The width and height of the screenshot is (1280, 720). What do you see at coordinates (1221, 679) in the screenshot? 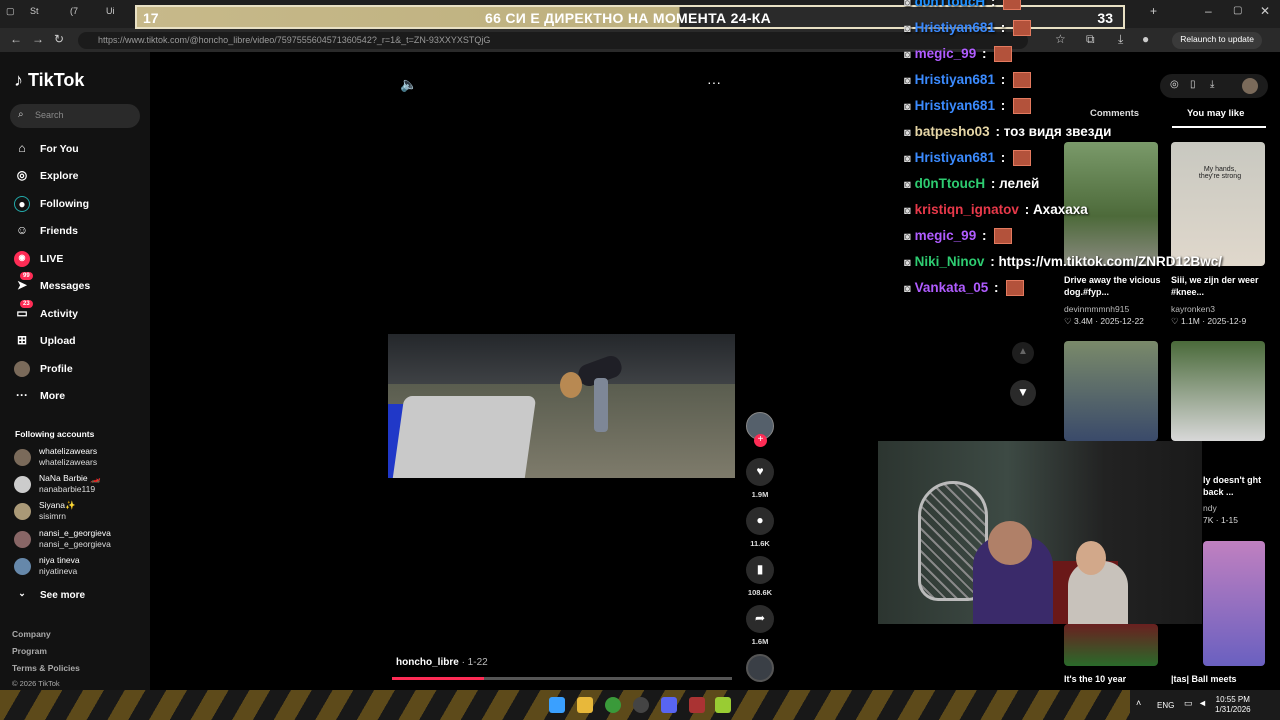
I see `video-card-title: |tas| Ball meets` at bounding box center [1221, 679].